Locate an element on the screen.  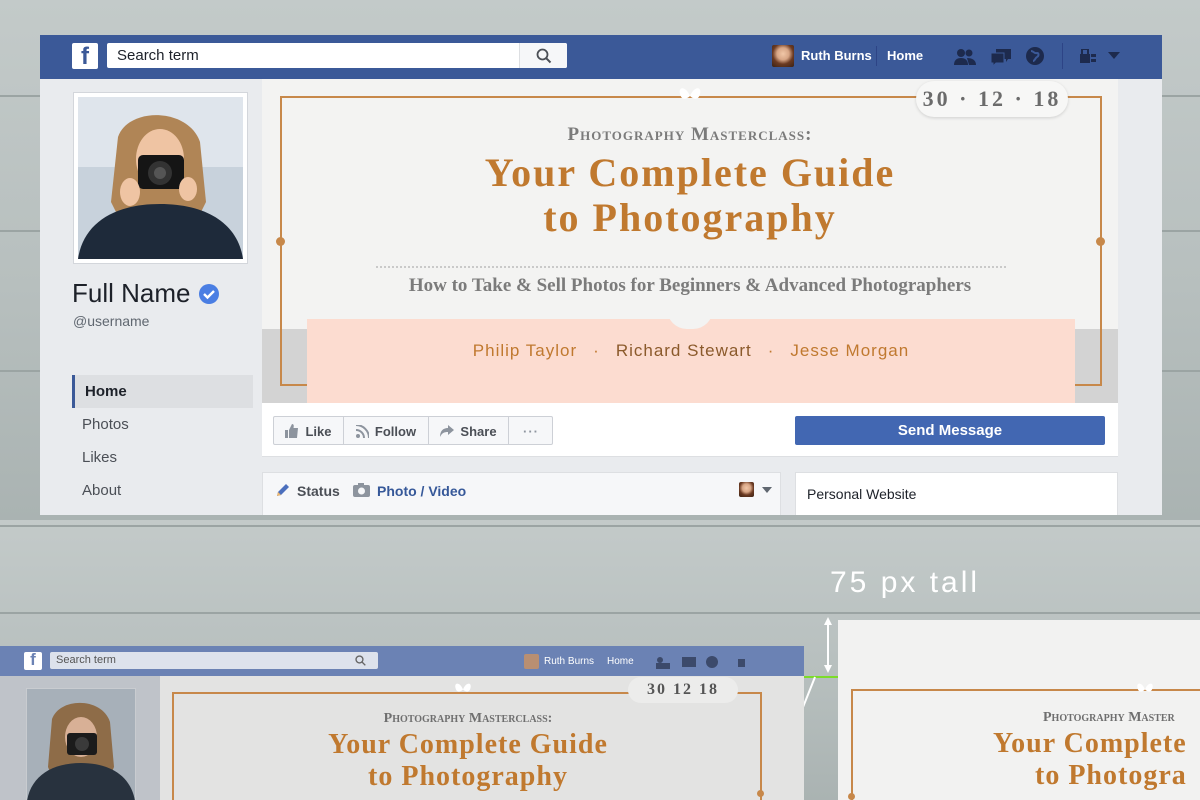
composer-avatar is located at coordinates (746, 489).